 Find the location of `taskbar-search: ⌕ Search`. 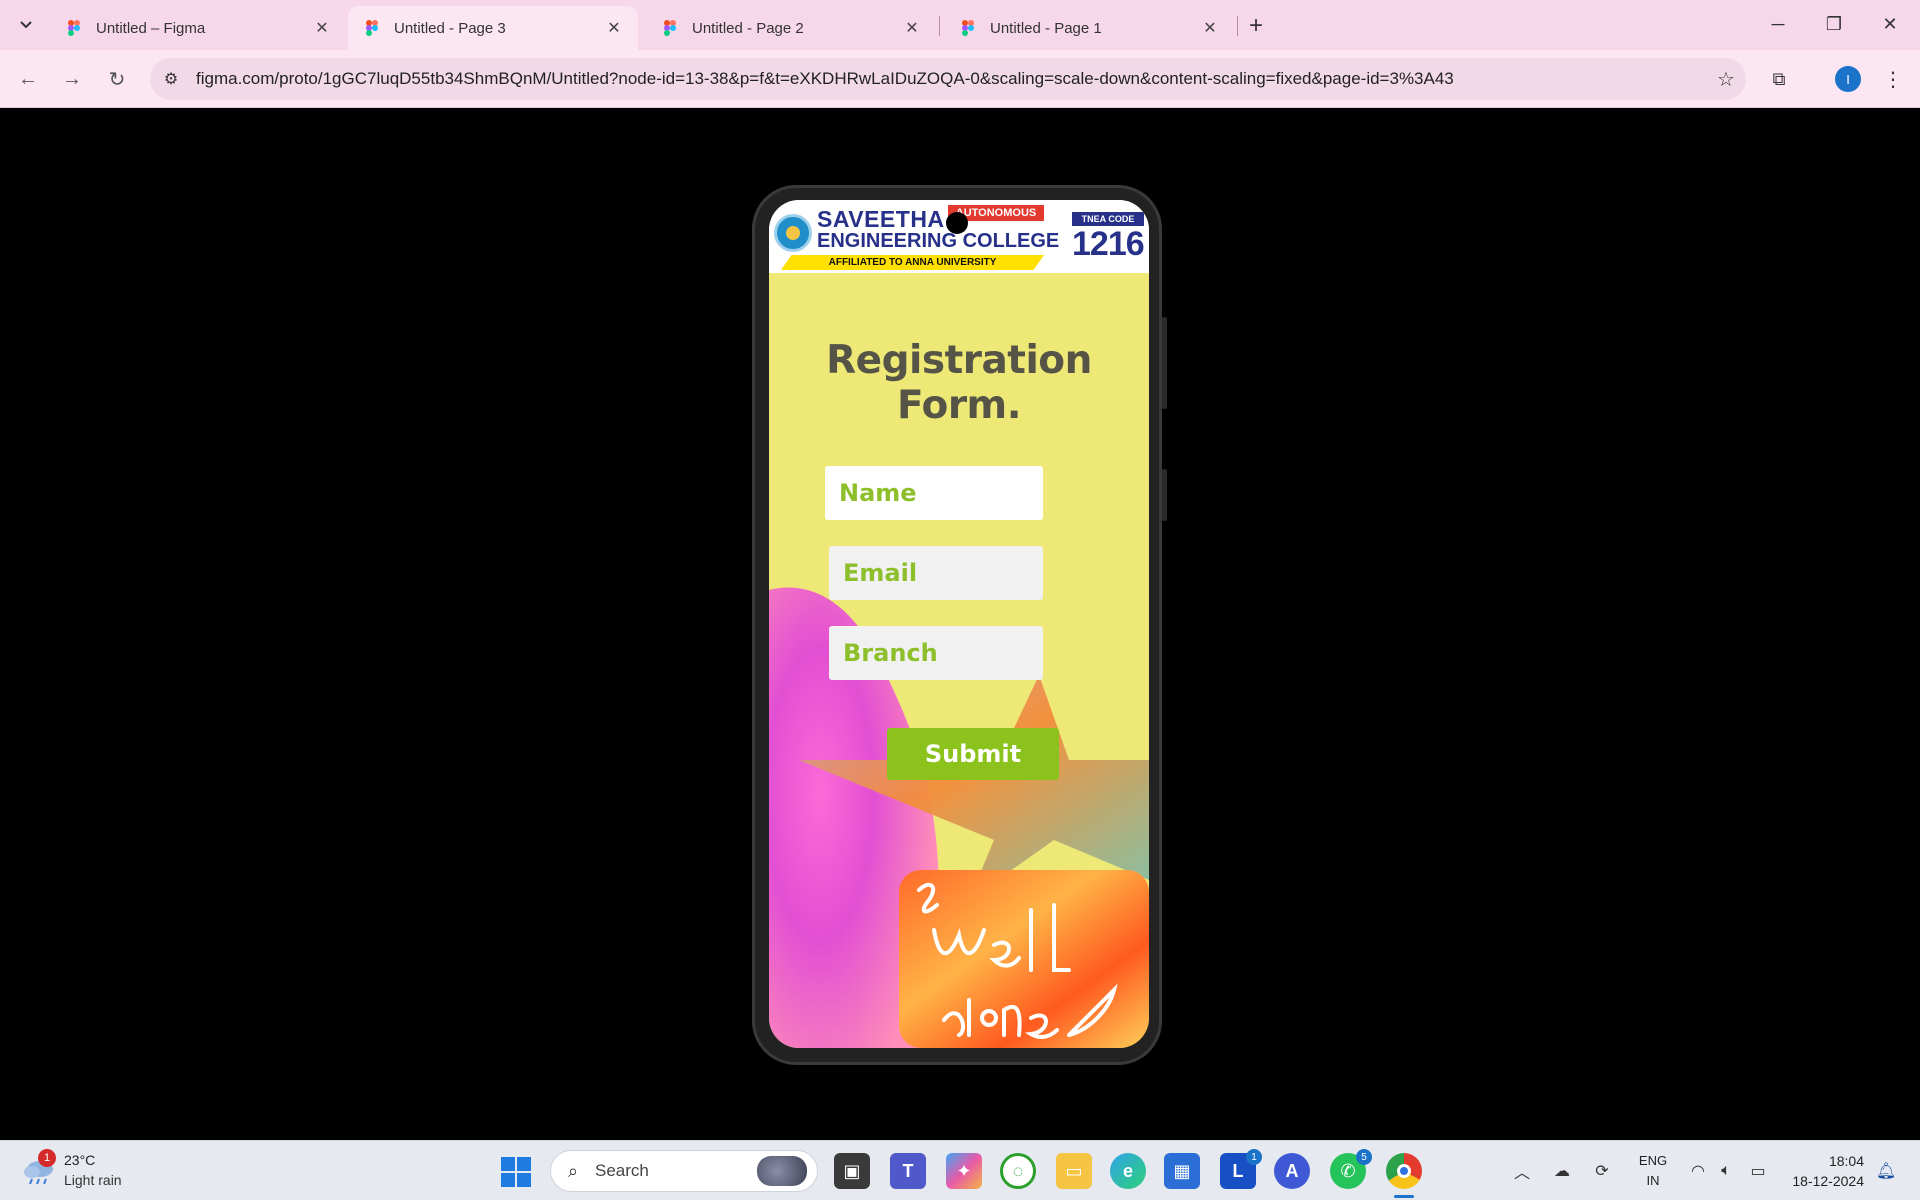

taskbar-search: ⌕ Search is located at coordinates (684, 1171).